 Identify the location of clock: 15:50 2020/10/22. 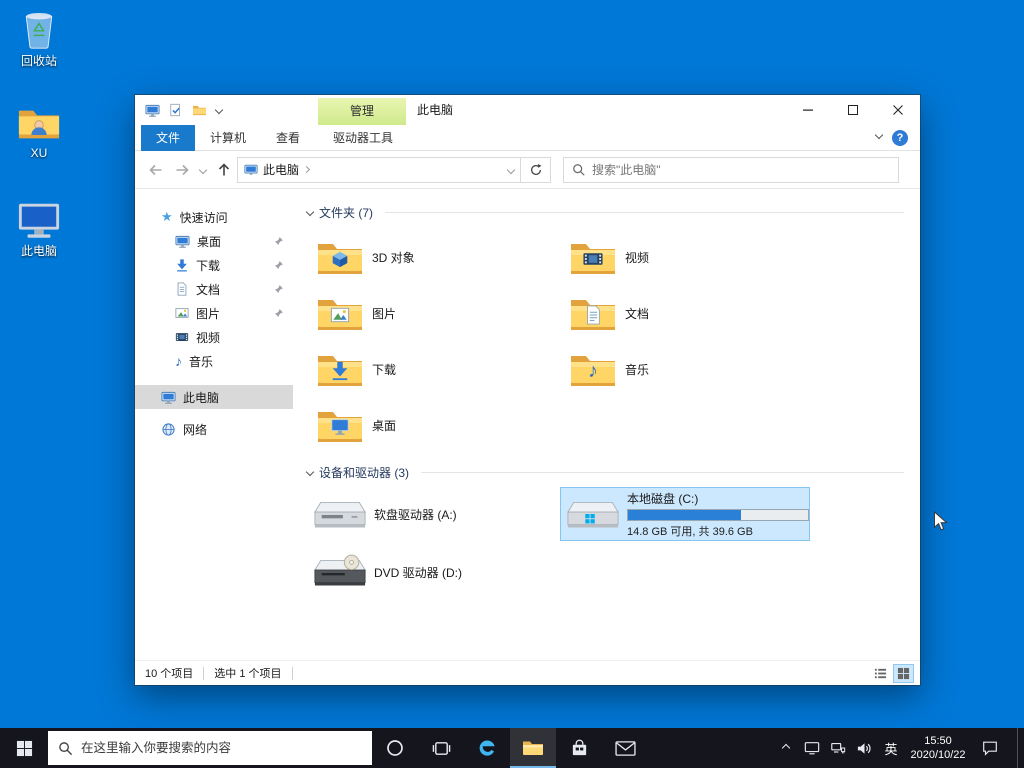
(938, 748).